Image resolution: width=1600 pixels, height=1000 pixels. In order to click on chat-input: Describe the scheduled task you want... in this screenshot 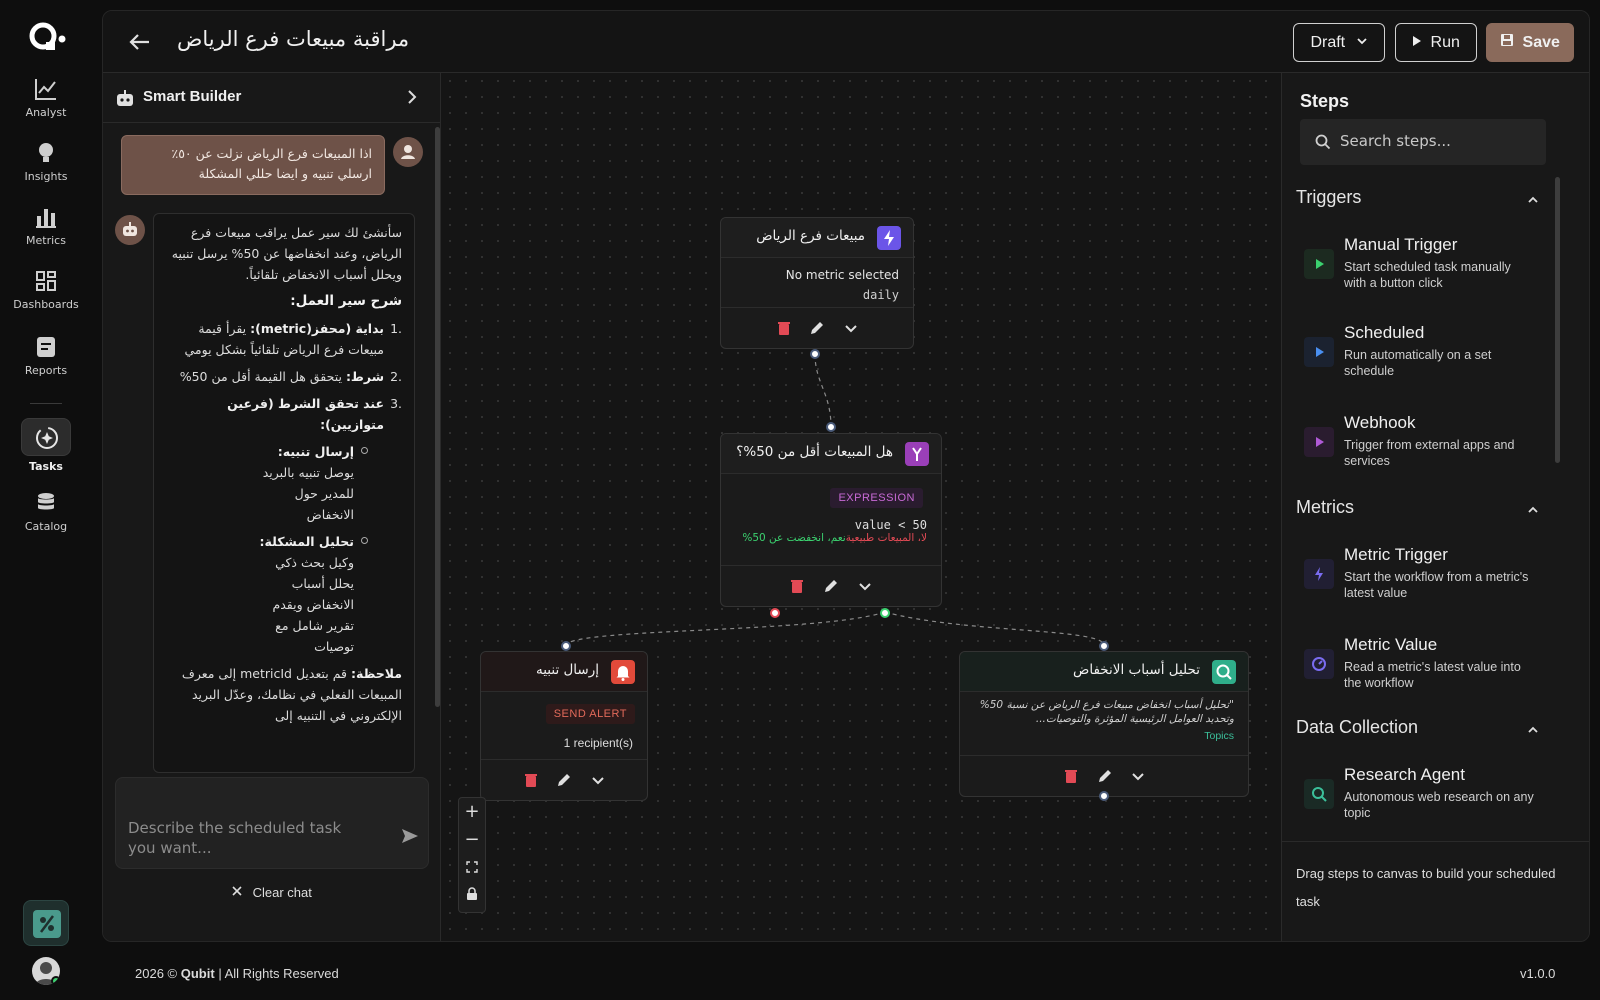, I will do `click(272, 823)`.